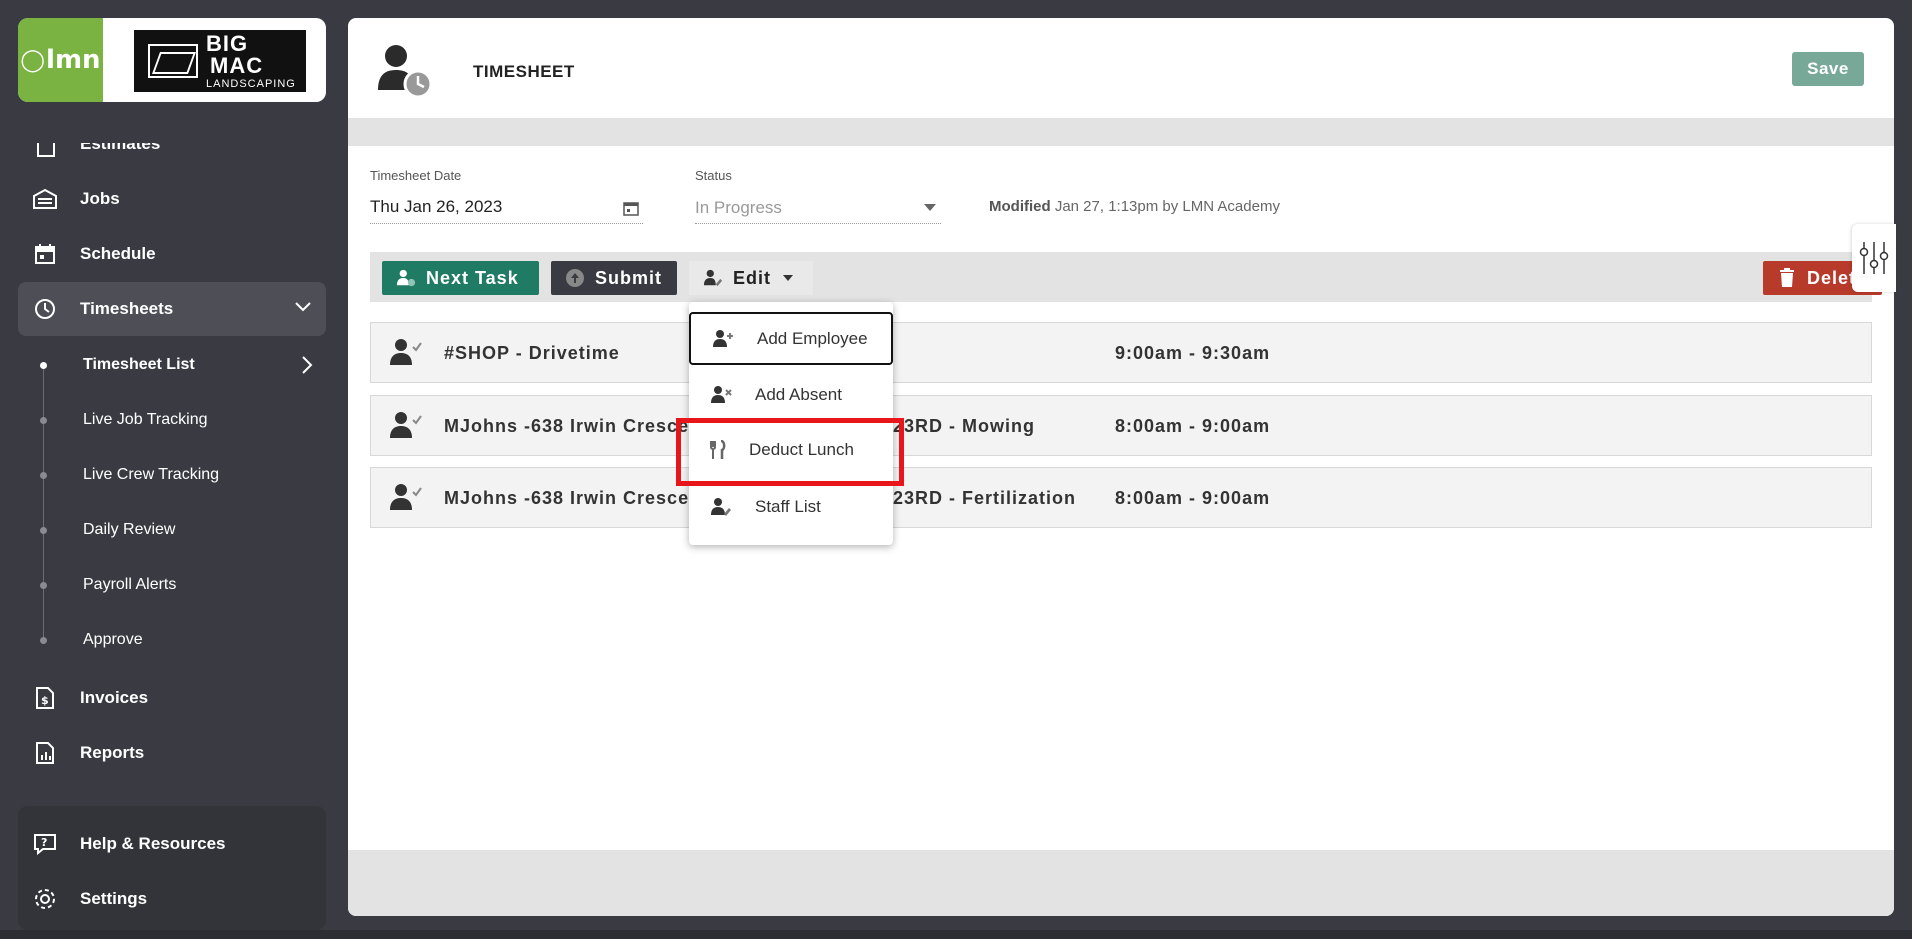 The width and height of the screenshot is (1912, 939). Describe the element at coordinates (237, 65) in the screenshot. I see `company-logo-line2: MAC` at that location.